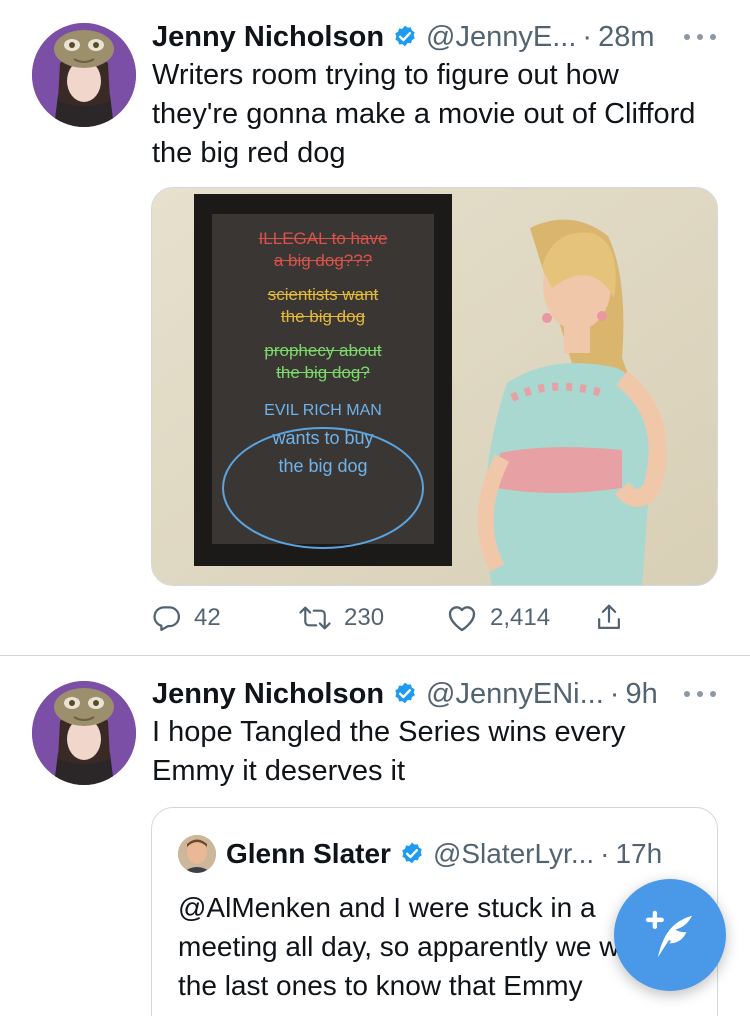 The width and height of the screenshot is (750, 1016). I want to click on heart-icon, so click(462, 619).